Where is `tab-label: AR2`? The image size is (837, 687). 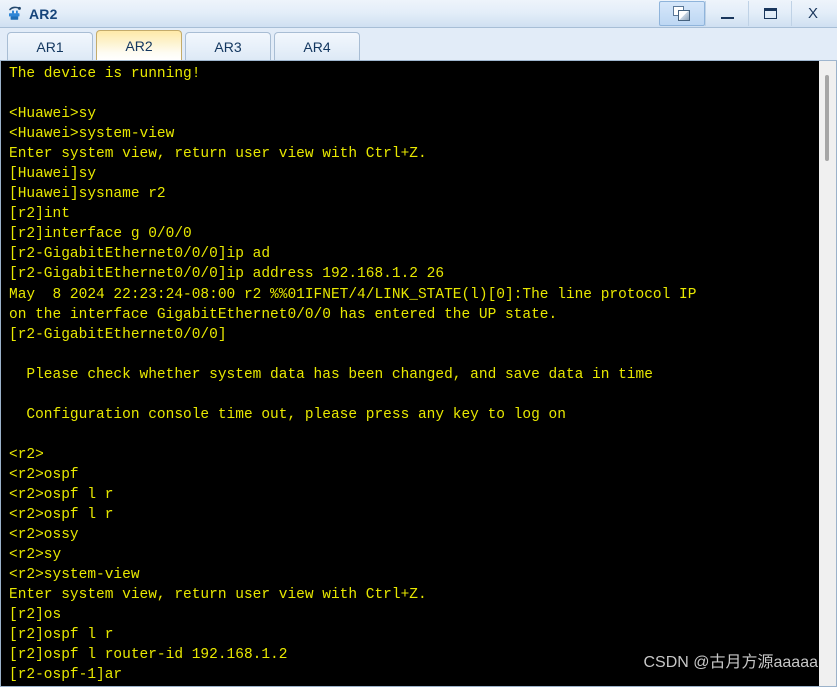 tab-label: AR2 is located at coordinates (139, 45).